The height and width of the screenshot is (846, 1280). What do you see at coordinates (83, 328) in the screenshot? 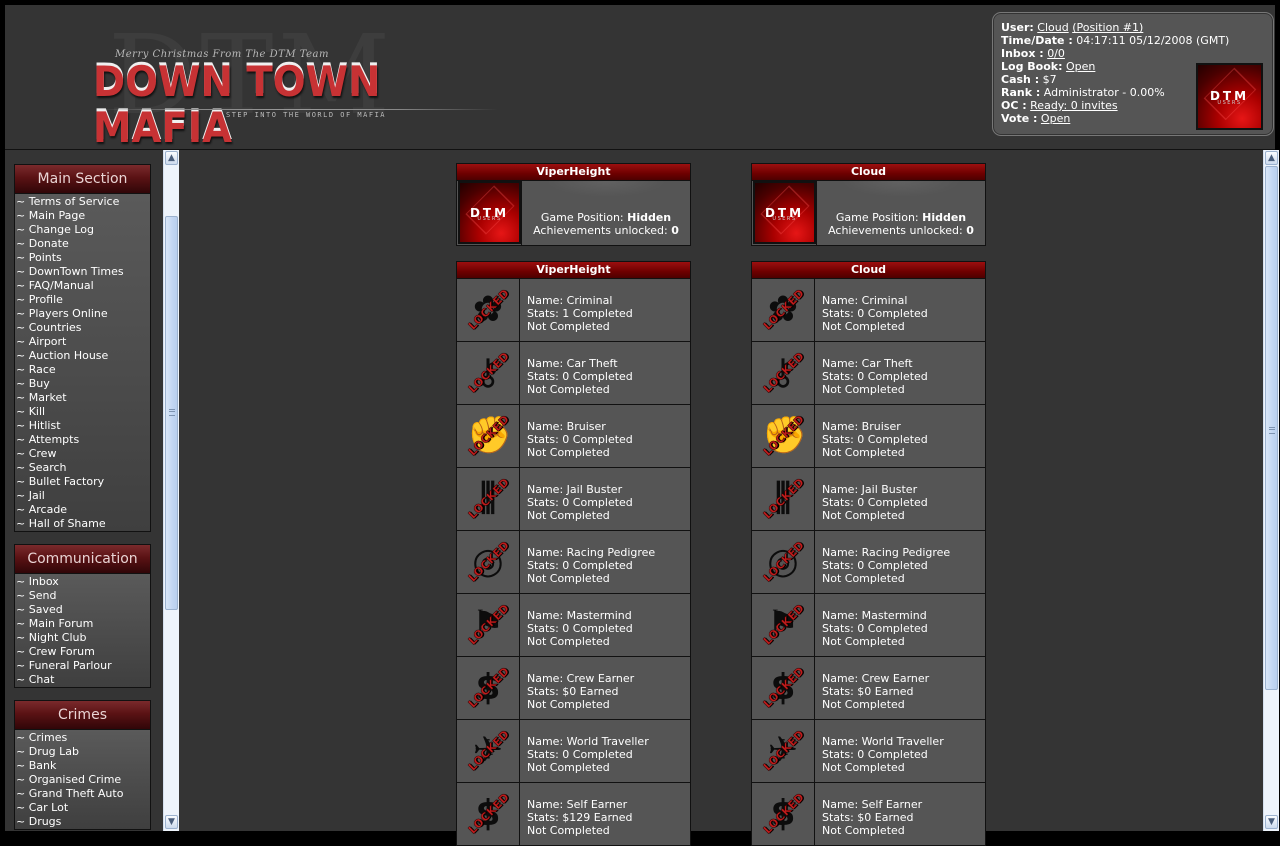
I see `sidebar-item-countries: Countries` at bounding box center [83, 328].